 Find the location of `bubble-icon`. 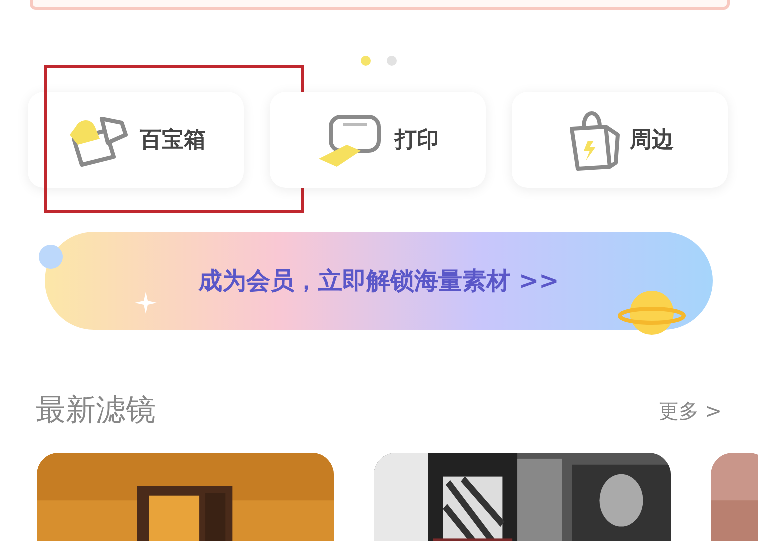

bubble-icon is located at coordinates (51, 257).